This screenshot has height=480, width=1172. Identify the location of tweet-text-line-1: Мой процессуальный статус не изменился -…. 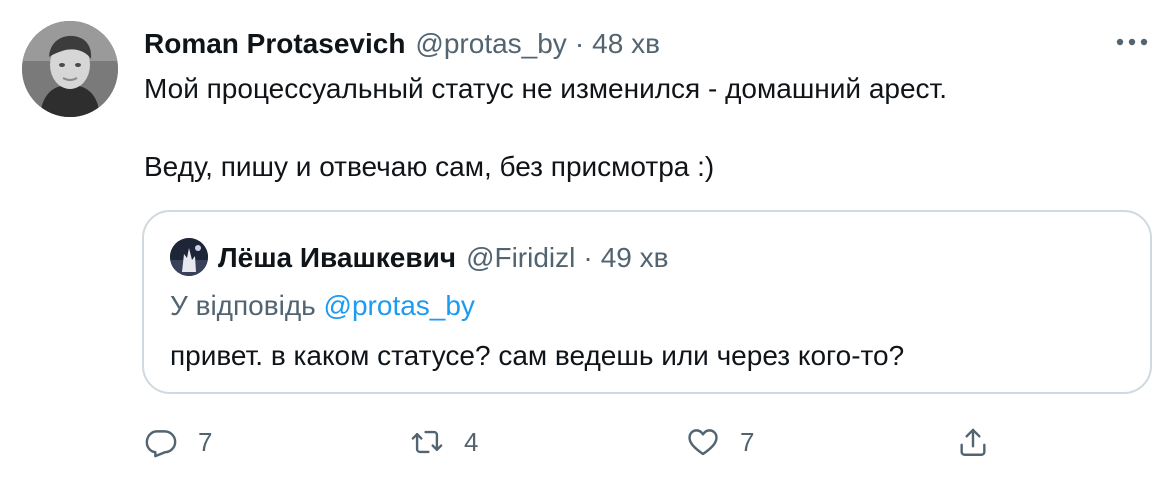
(546, 88).